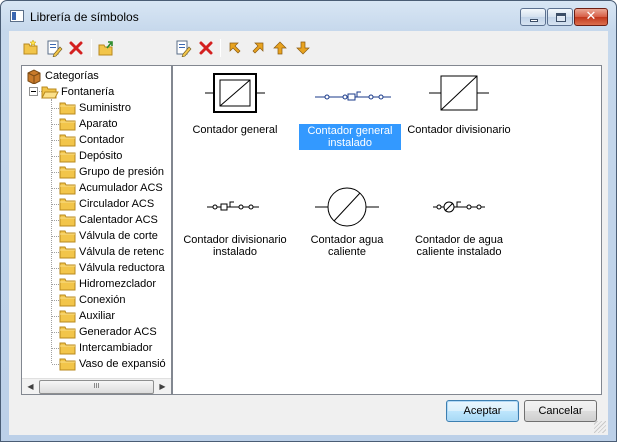 This screenshot has width=617, height=442. Describe the element at coordinates (308, 16) in the screenshot. I see `title-bar: Librería de símbolos ✕` at that location.